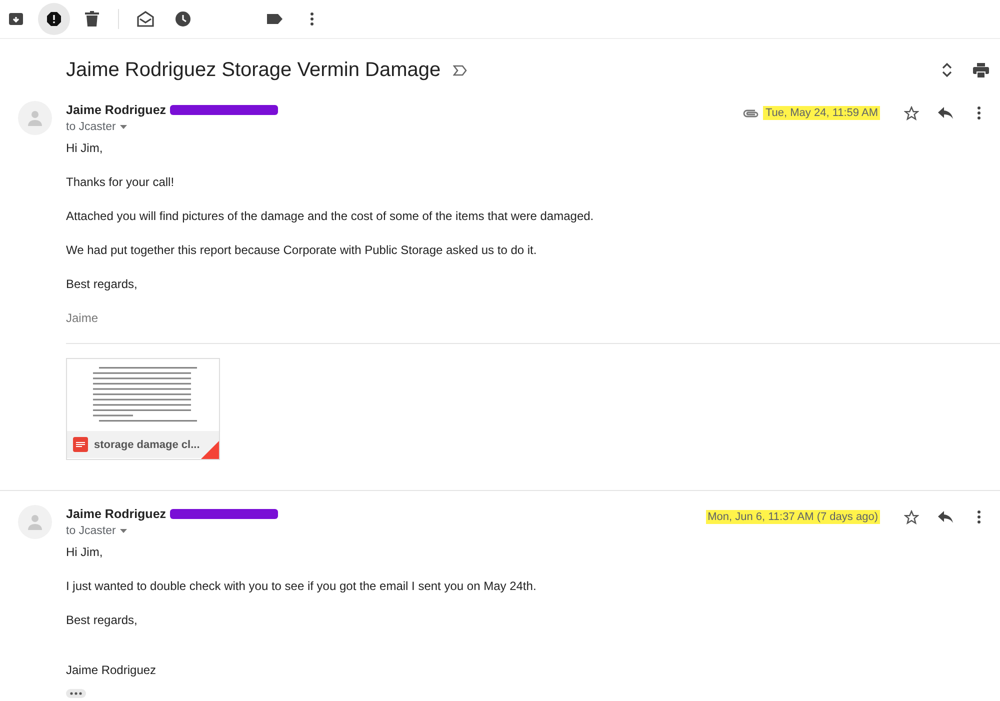 This screenshot has height=701, width=1000. Describe the element at coordinates (751, 113) in the screenshot. I see `paperclip-icon` at that location.